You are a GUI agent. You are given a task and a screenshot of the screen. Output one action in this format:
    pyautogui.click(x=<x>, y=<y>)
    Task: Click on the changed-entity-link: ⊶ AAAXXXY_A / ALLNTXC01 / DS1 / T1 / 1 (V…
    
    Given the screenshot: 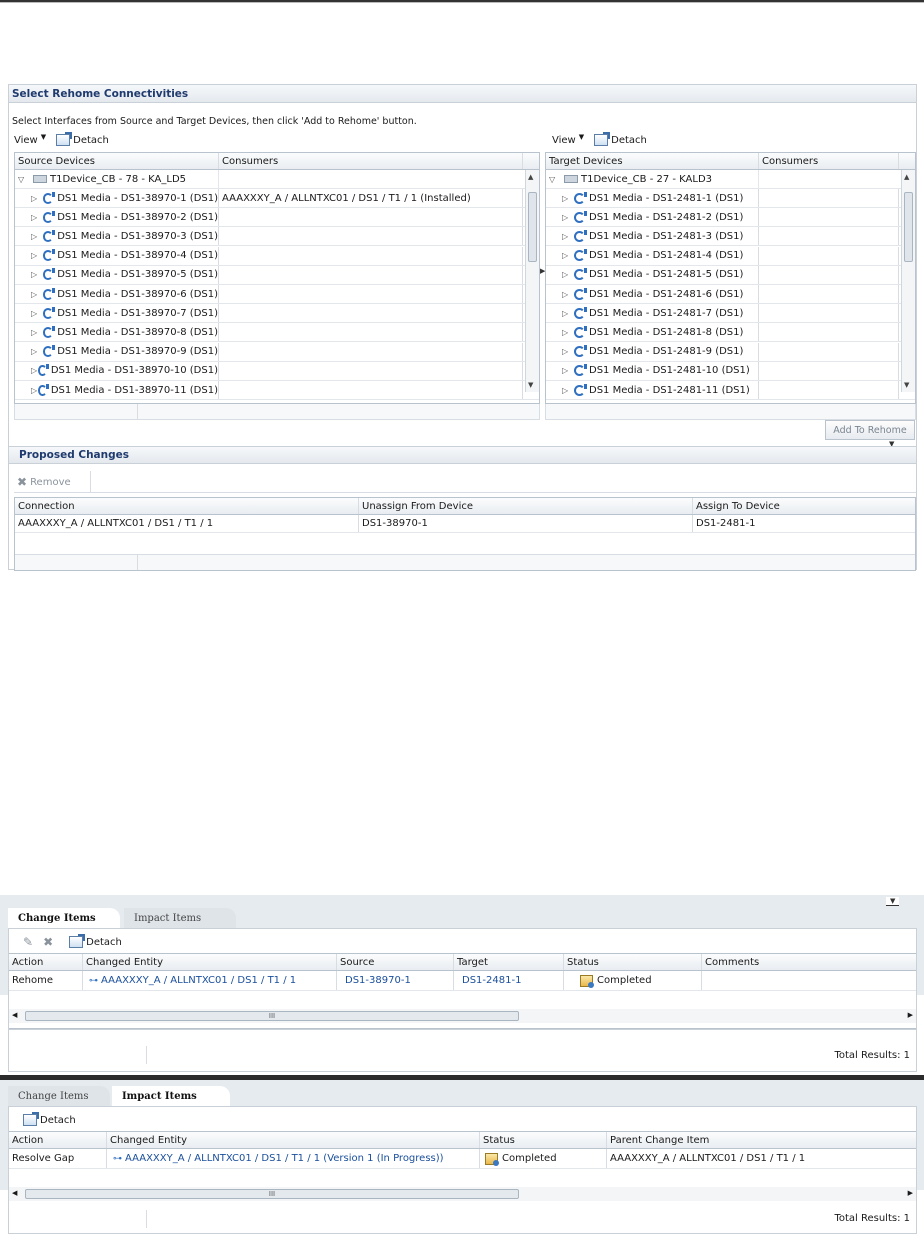 What is the action you would take?
    pyautogui.click(x=293, y=1158)
    